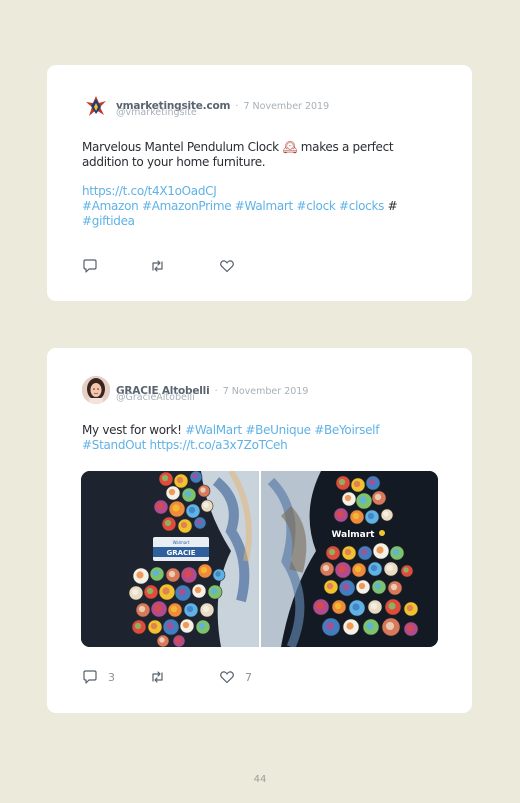 The width and height of the screenshot is (520, 803). What do you see at coordinates (108, 221) in the screenshot?
I see `hashtag-giftidea: #giftidea` at bounding box center [108, 221].